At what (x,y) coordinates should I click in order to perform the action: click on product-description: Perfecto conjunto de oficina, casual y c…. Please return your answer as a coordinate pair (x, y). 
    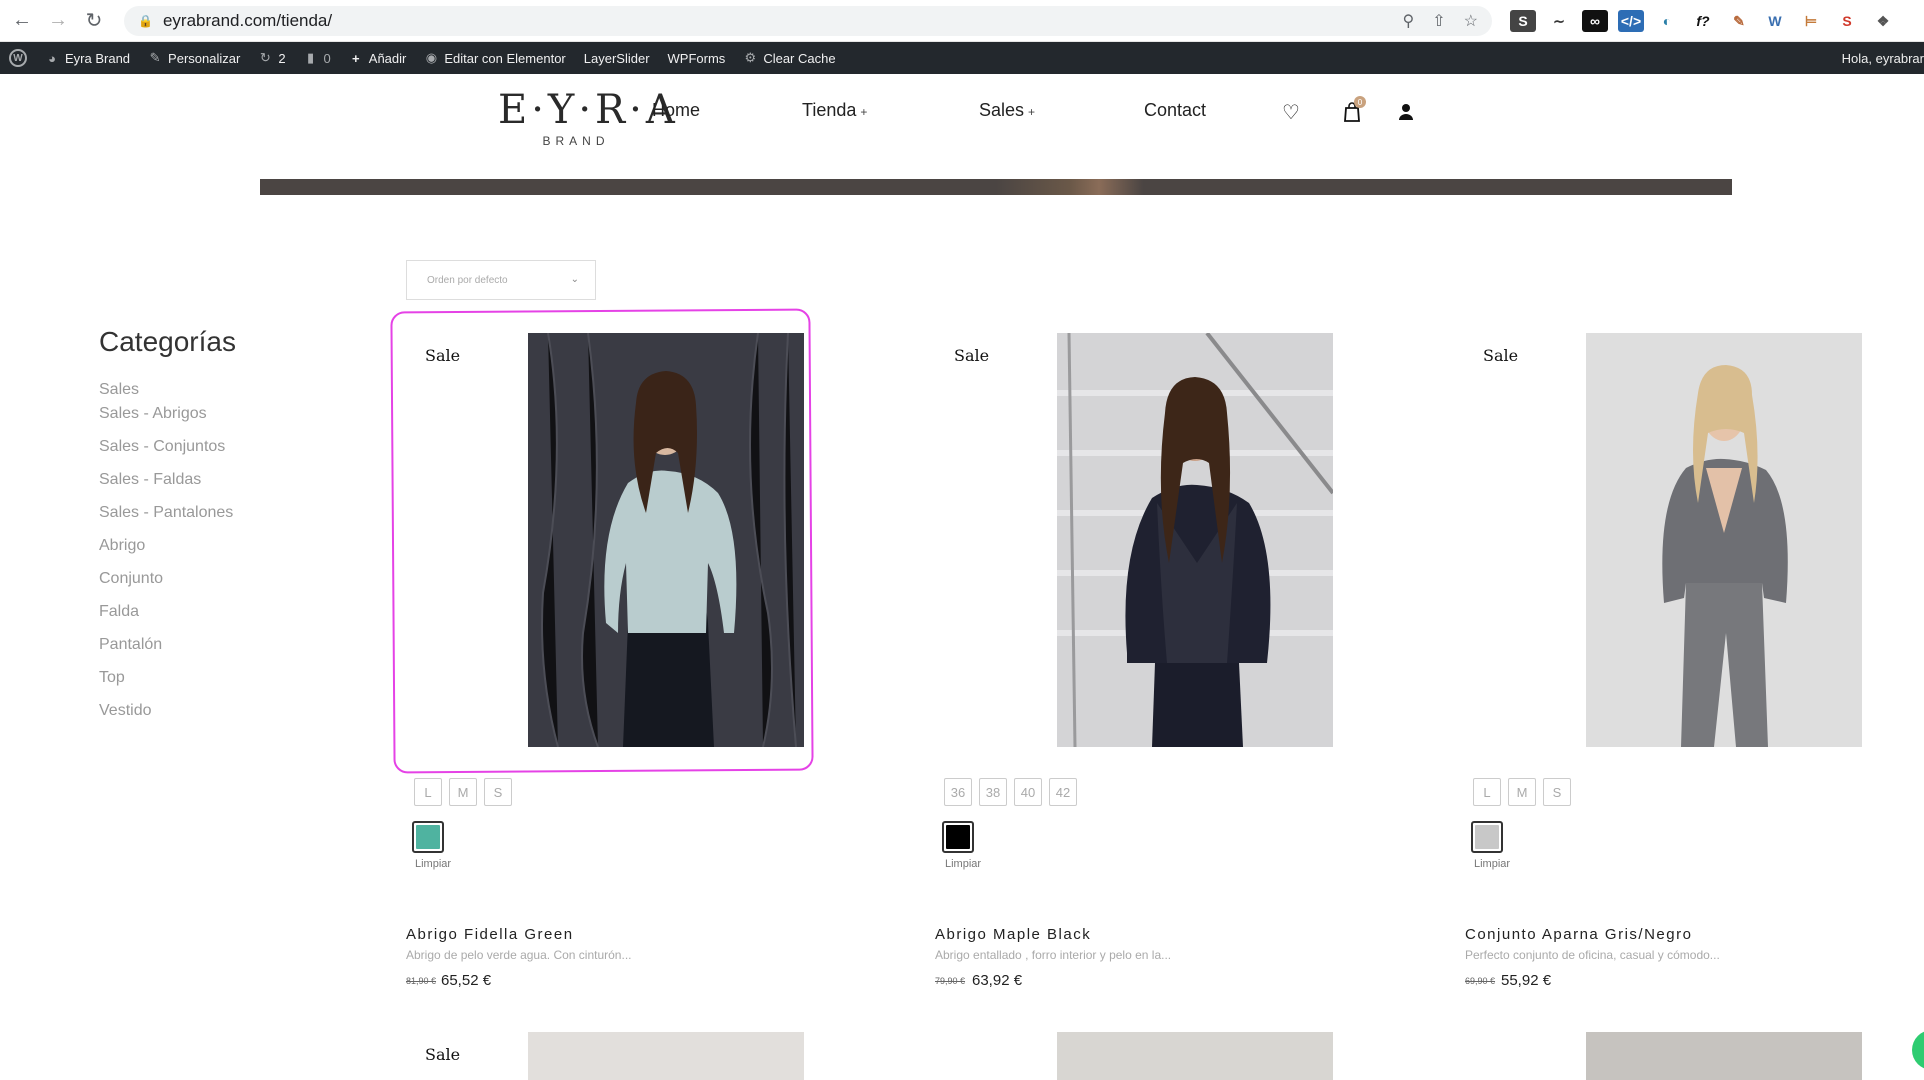
    Looking at the image, I should click on (1592, 955).